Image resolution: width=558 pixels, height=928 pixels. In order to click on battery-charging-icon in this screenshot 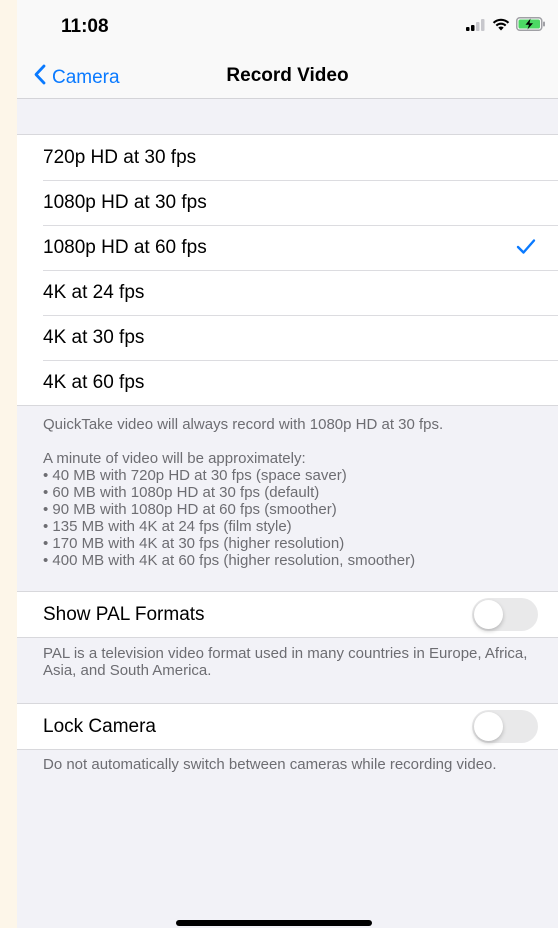, I will do `click(531, 26)`.